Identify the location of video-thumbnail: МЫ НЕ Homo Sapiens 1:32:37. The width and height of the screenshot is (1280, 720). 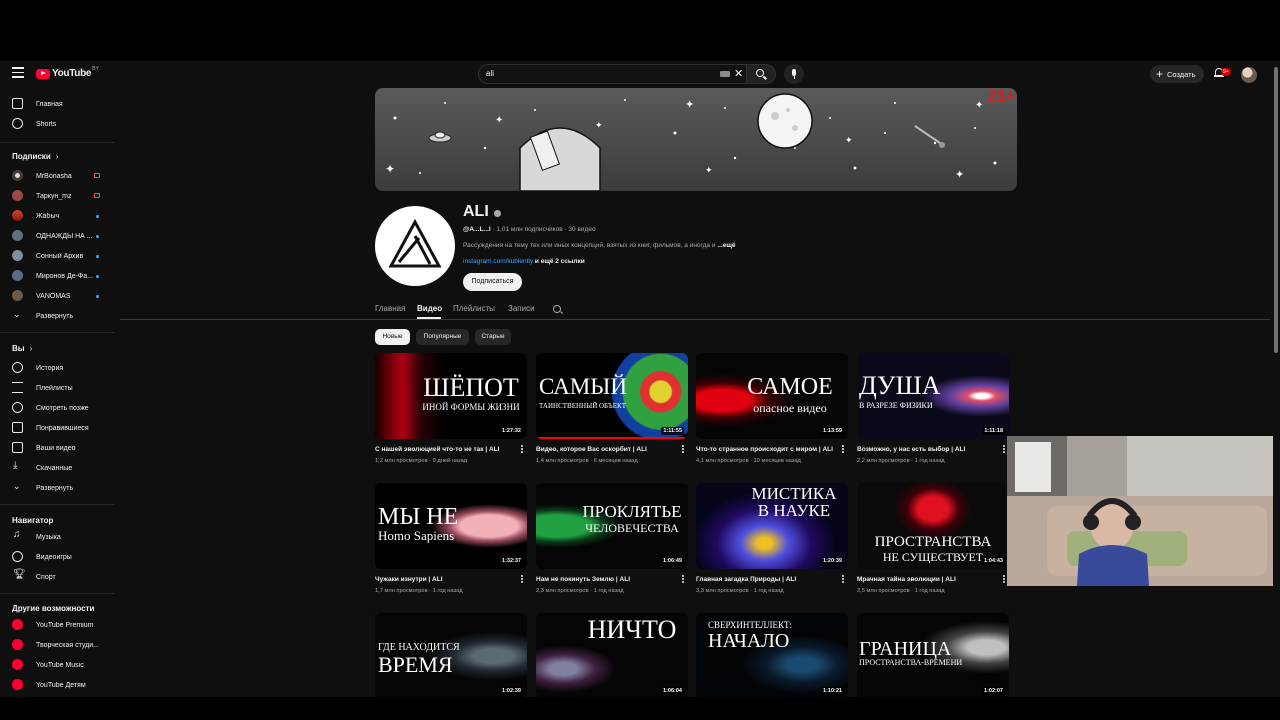
(451, 526).